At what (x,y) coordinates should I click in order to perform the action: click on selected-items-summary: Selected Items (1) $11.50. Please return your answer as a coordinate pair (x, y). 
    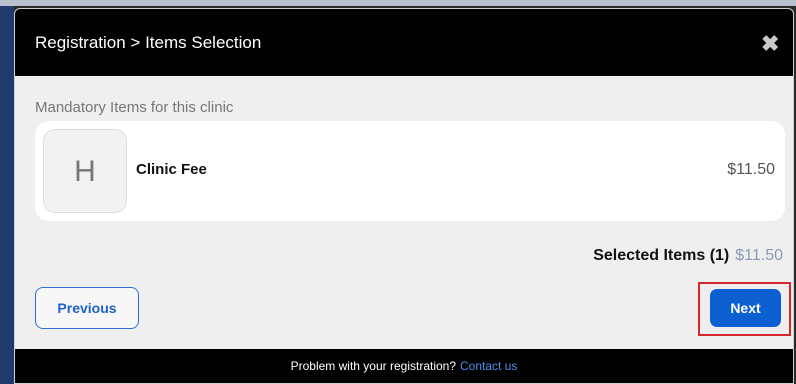
    Looking at the image, I should click on (688, 256).